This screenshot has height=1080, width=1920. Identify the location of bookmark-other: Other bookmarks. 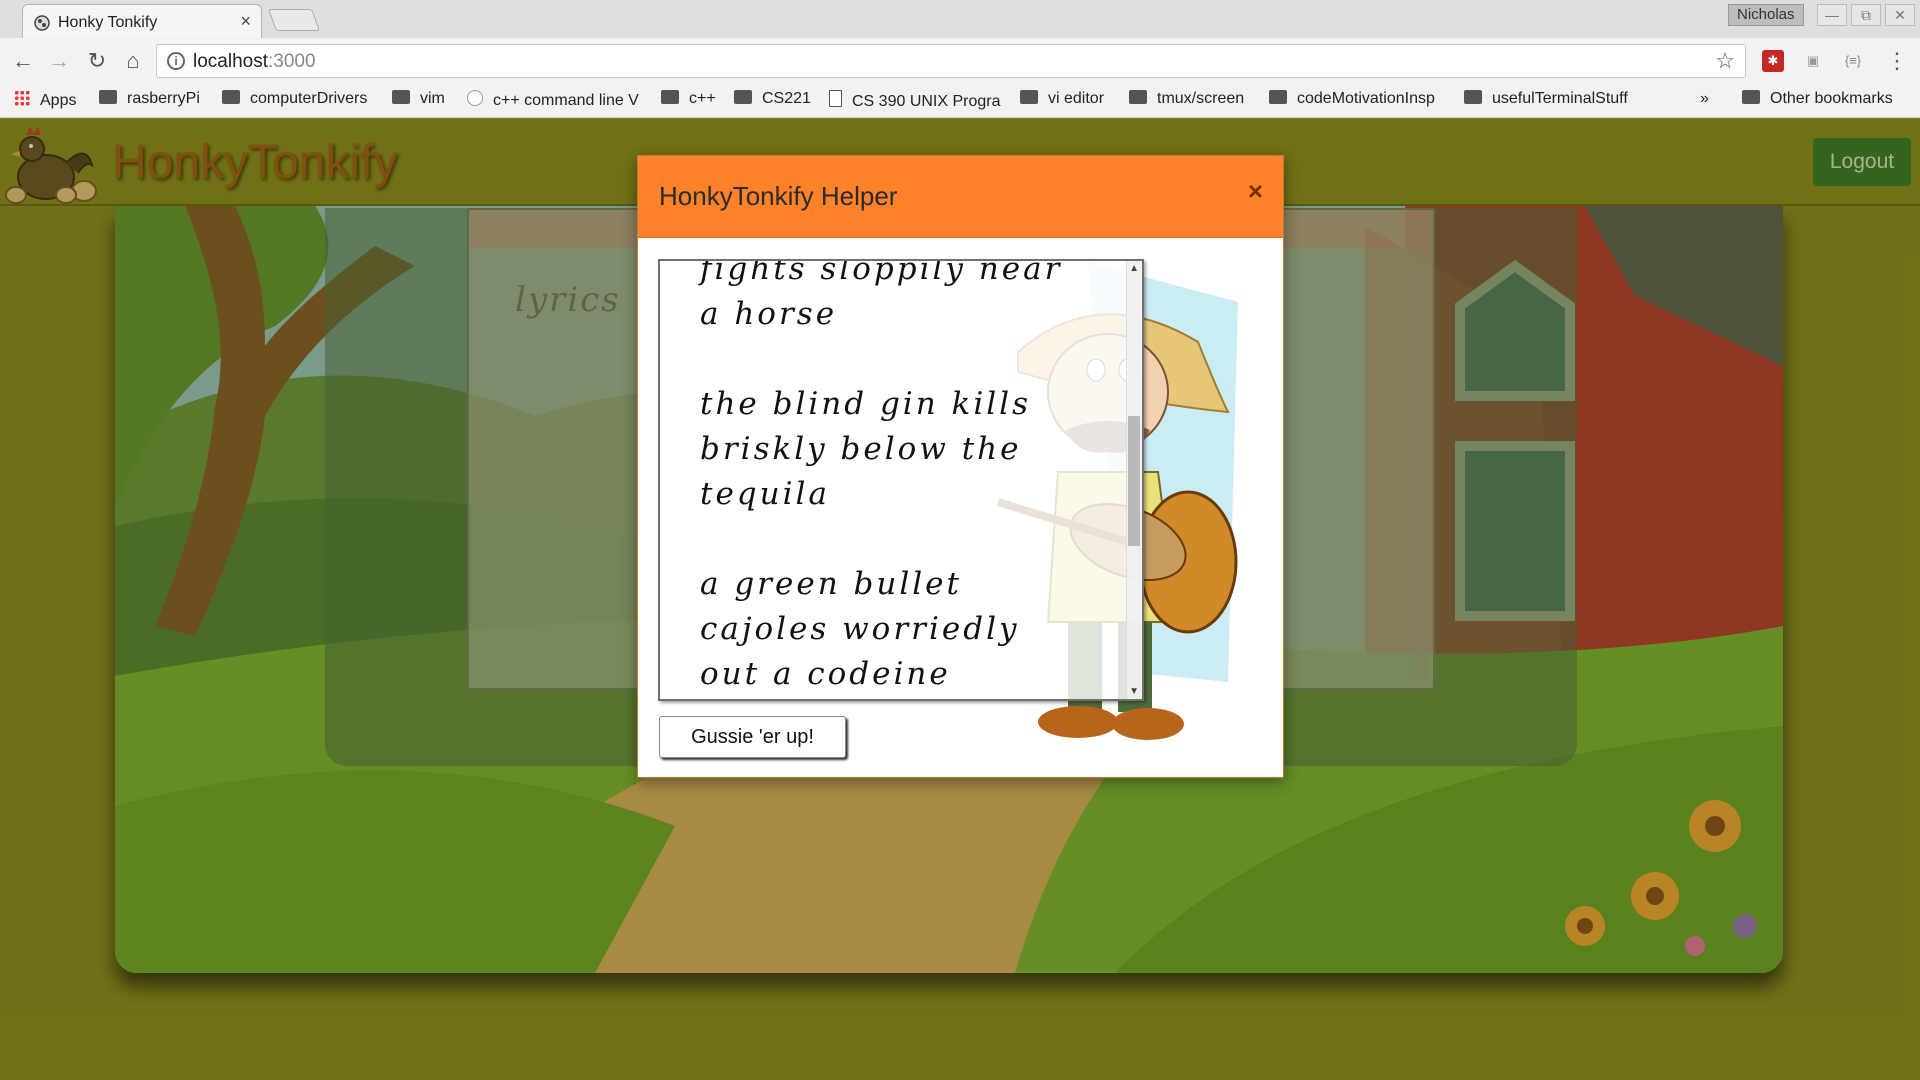
(1828, 101).